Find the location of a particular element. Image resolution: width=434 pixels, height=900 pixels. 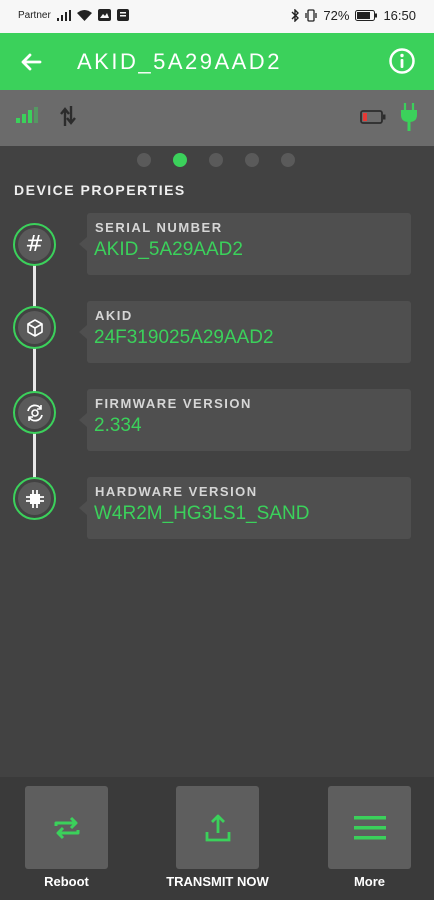

cube-icon-node is located at coordinates (34, 327).